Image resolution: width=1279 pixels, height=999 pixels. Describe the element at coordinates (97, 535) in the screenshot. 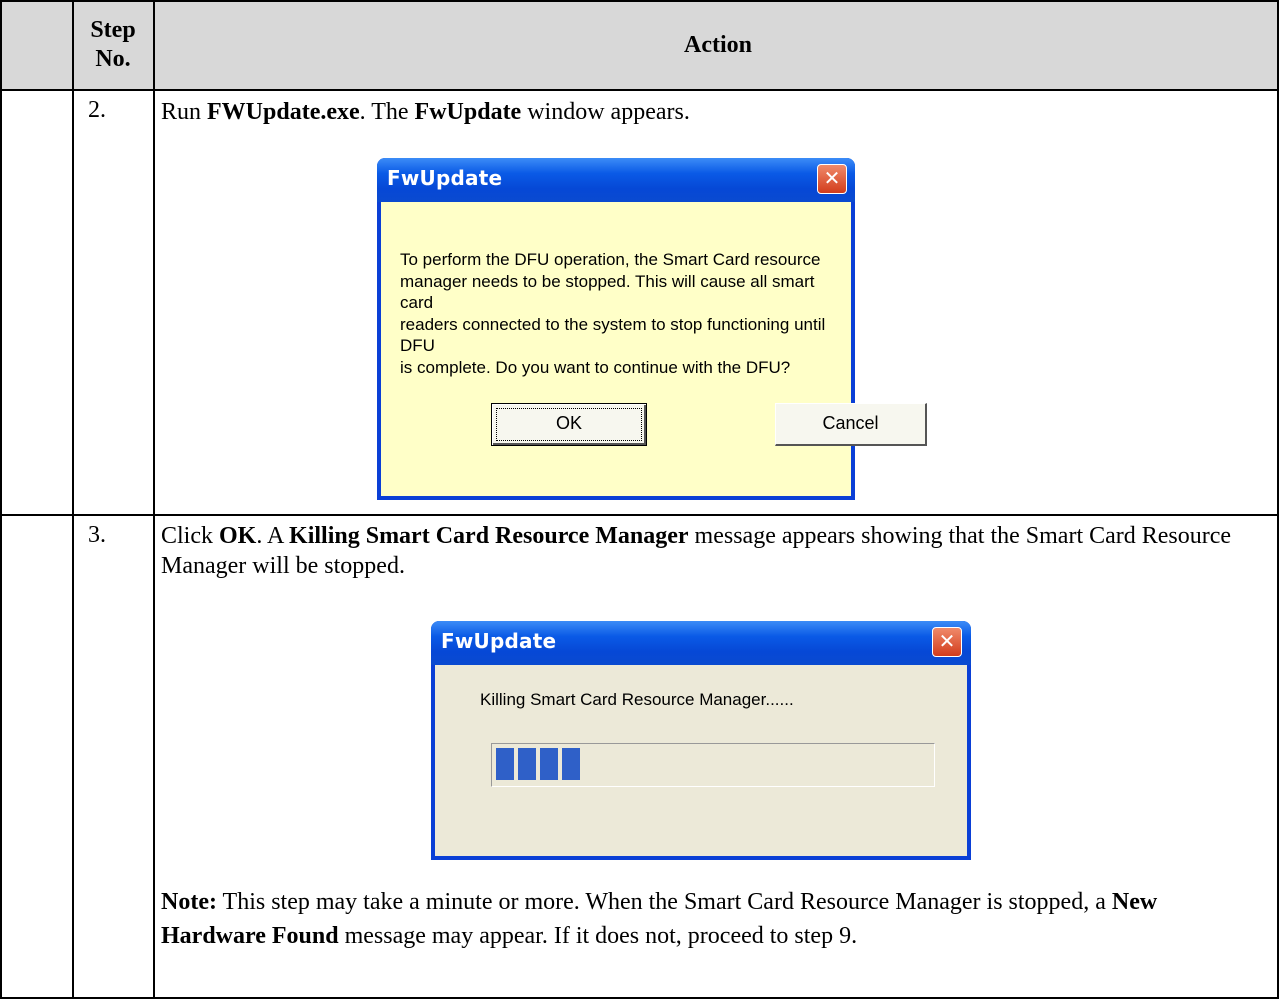

I see `step-number-3: 3.` at that location.